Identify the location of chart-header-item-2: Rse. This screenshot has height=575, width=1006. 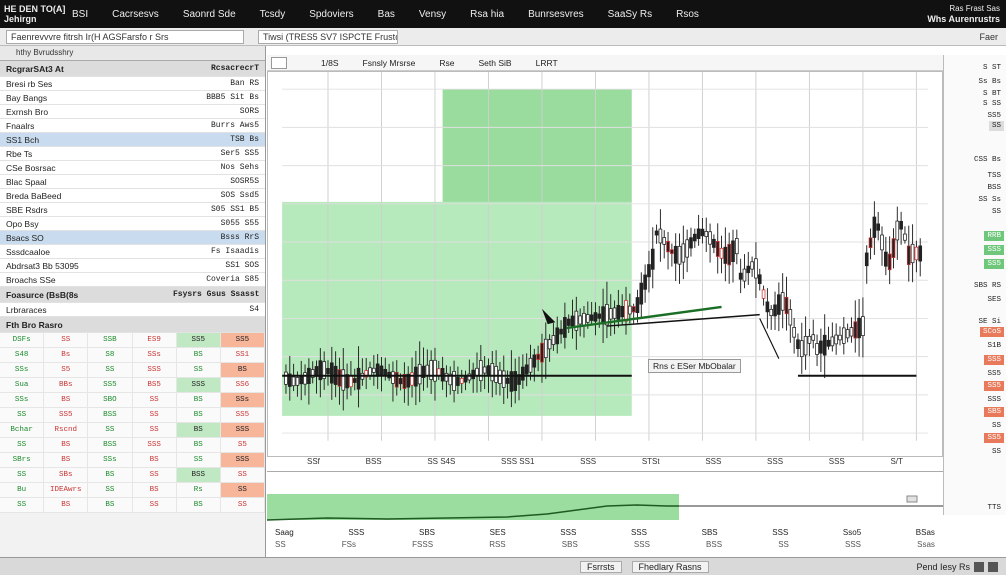
(446, 63).